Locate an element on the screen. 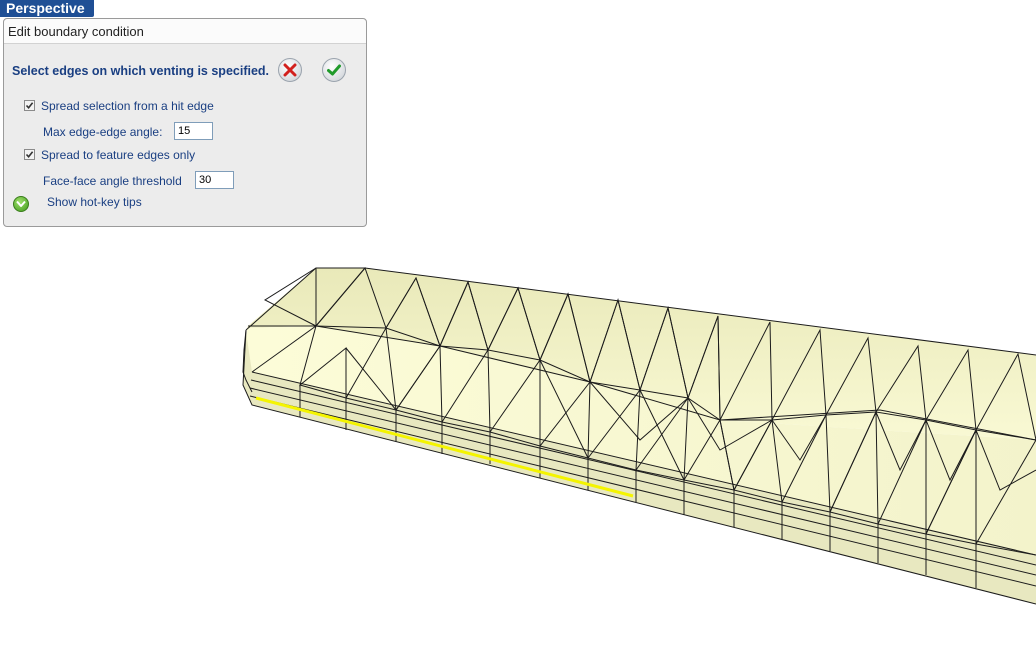 This screenshot has height=657, width=1036. spread-hit-edge-label: Spread selection from a hit edge is located at coordinates (127, 106).